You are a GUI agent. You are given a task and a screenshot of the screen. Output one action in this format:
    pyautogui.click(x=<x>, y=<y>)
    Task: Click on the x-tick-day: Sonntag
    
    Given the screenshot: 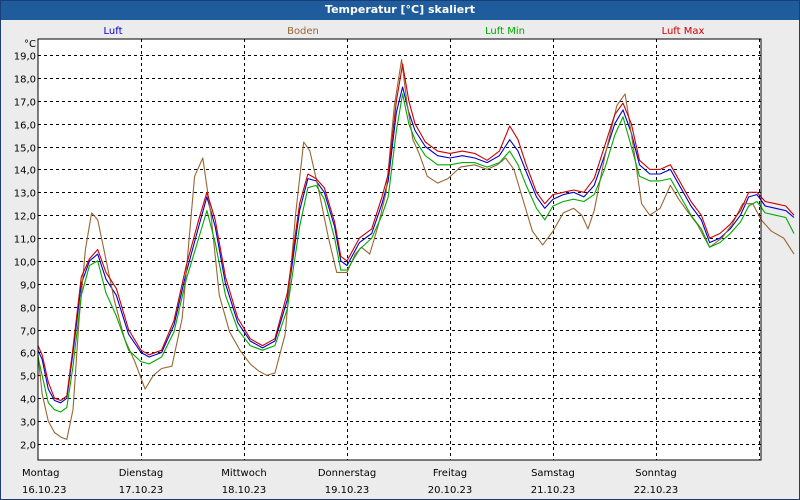 What is the action you would take?
    pyautogui.click(x=656, y=473)
    